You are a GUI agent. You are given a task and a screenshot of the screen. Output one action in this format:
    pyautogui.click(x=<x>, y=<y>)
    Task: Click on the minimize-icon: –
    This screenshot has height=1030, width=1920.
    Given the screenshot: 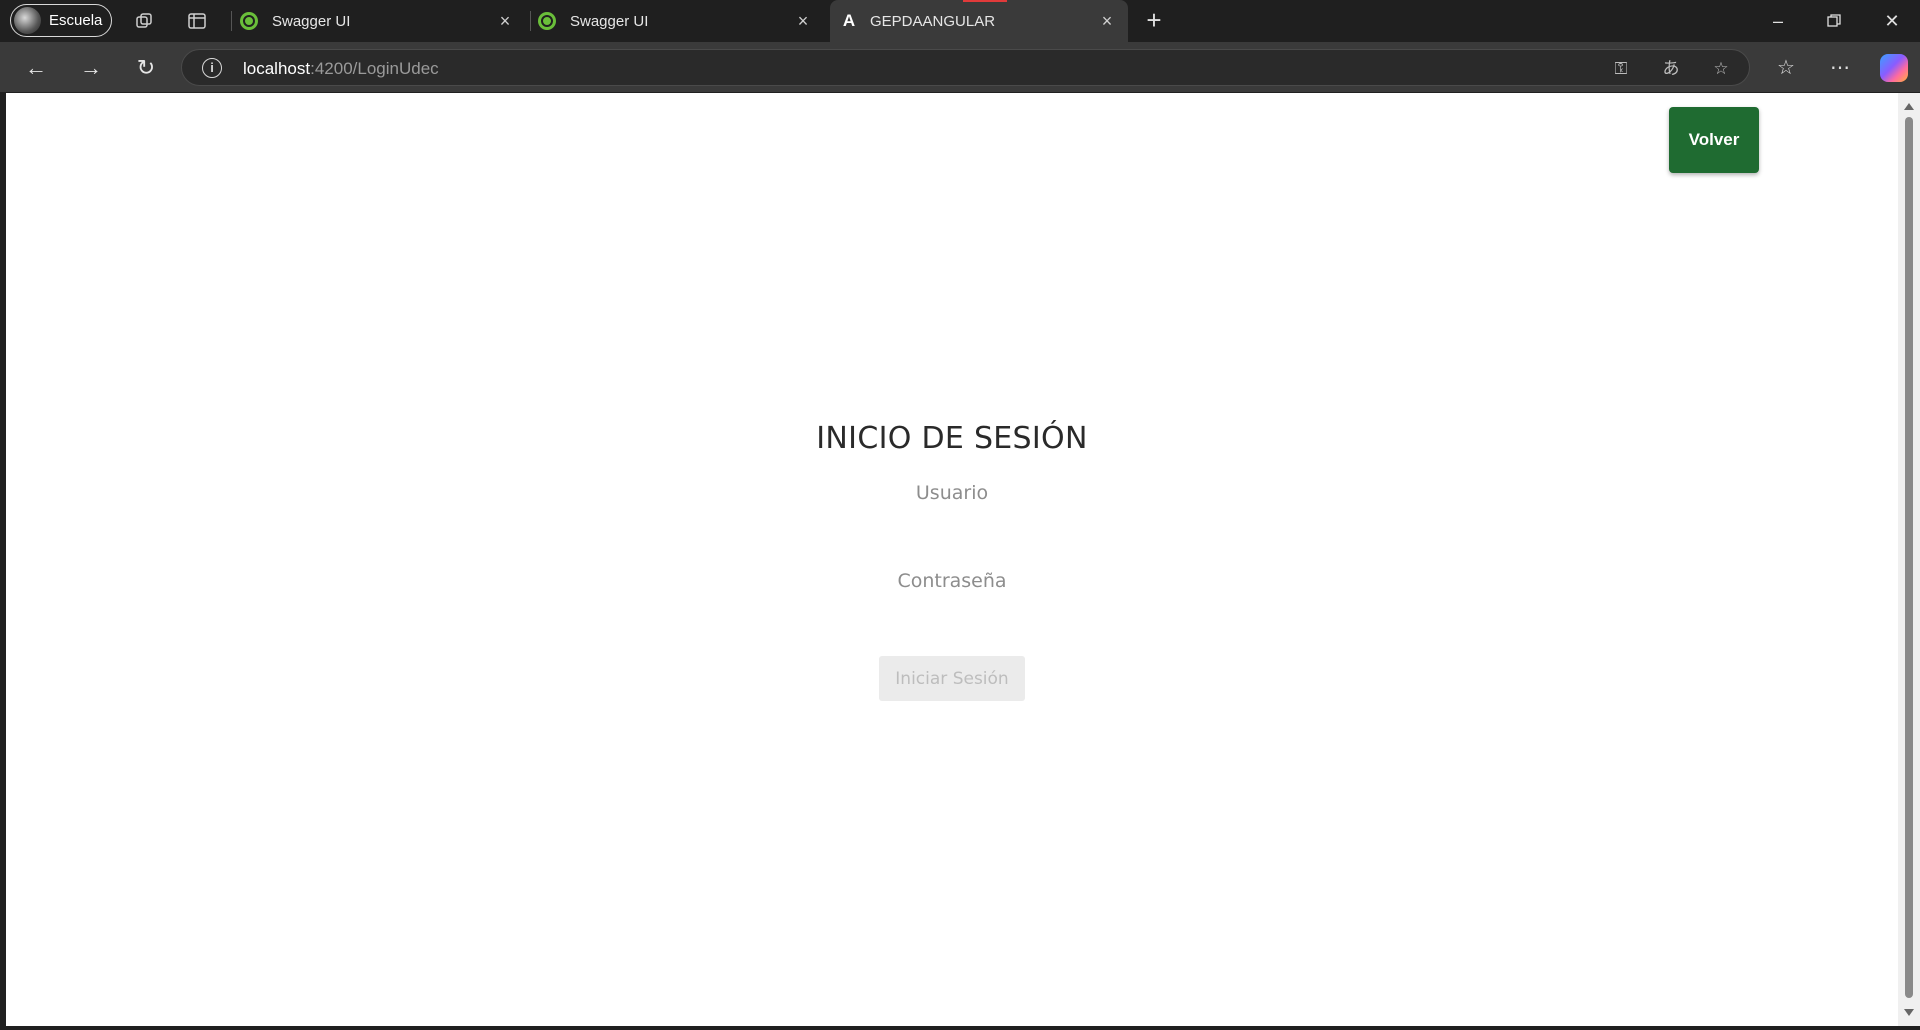 What is the action you would take?
    pyautogui.click(x=1778, y=21)
    